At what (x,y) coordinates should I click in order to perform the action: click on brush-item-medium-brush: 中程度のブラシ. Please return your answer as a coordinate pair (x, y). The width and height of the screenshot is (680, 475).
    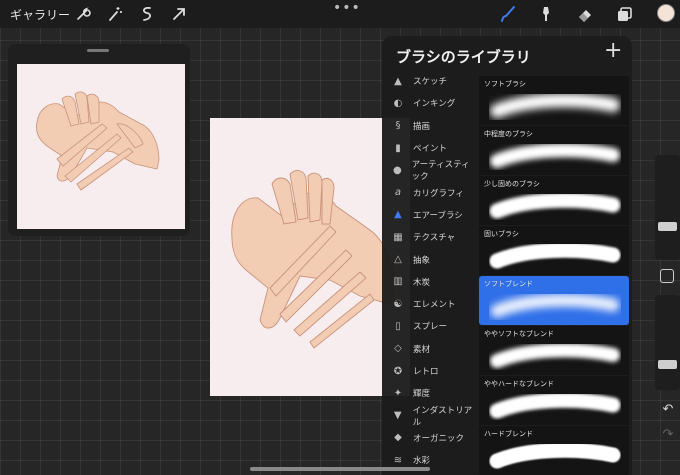
    Looking at the image, I should click on (554, 150).